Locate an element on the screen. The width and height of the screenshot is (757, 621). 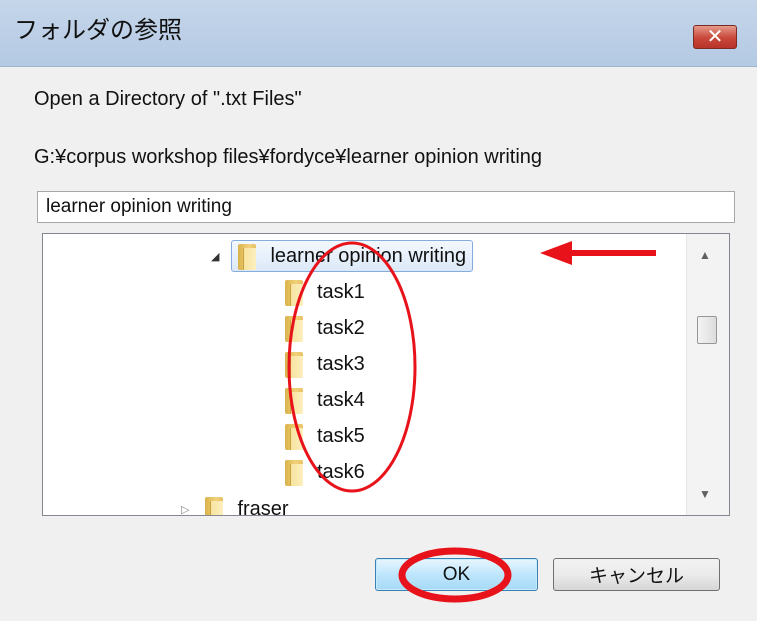
tree-item-task3: task3 is located at coordinates (324, 364).